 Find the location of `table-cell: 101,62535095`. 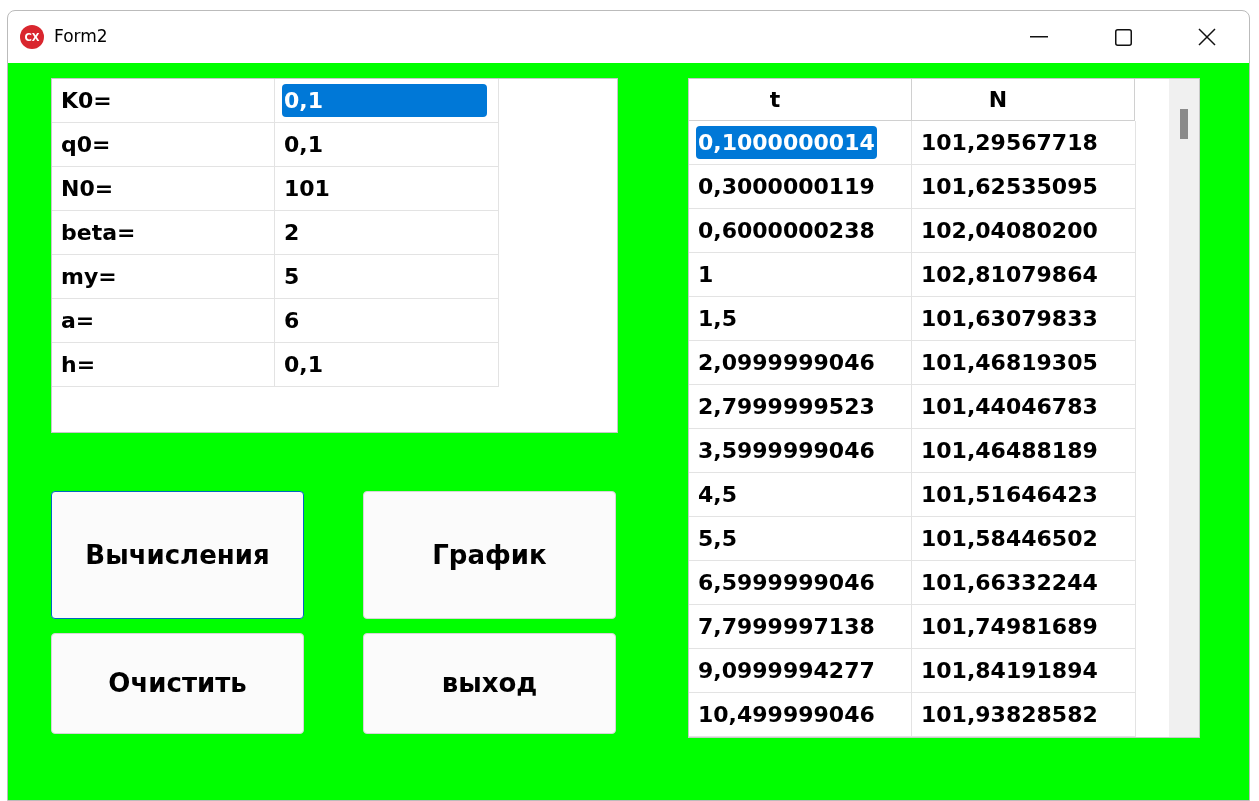

table-cell: 101,62535095 is located at coordinates (1024, 187).